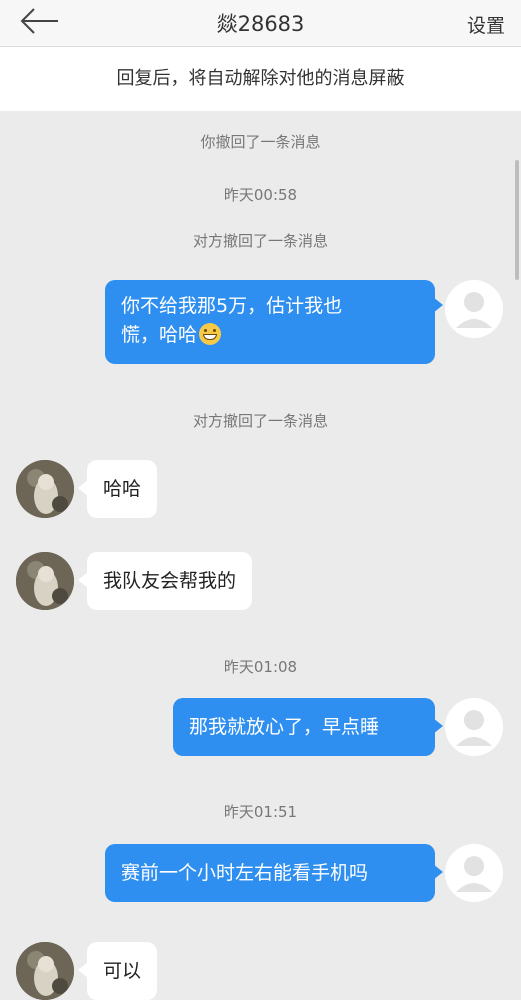 The image size is (521, 1000). I want to click on scrollbar, so click(517, 220).